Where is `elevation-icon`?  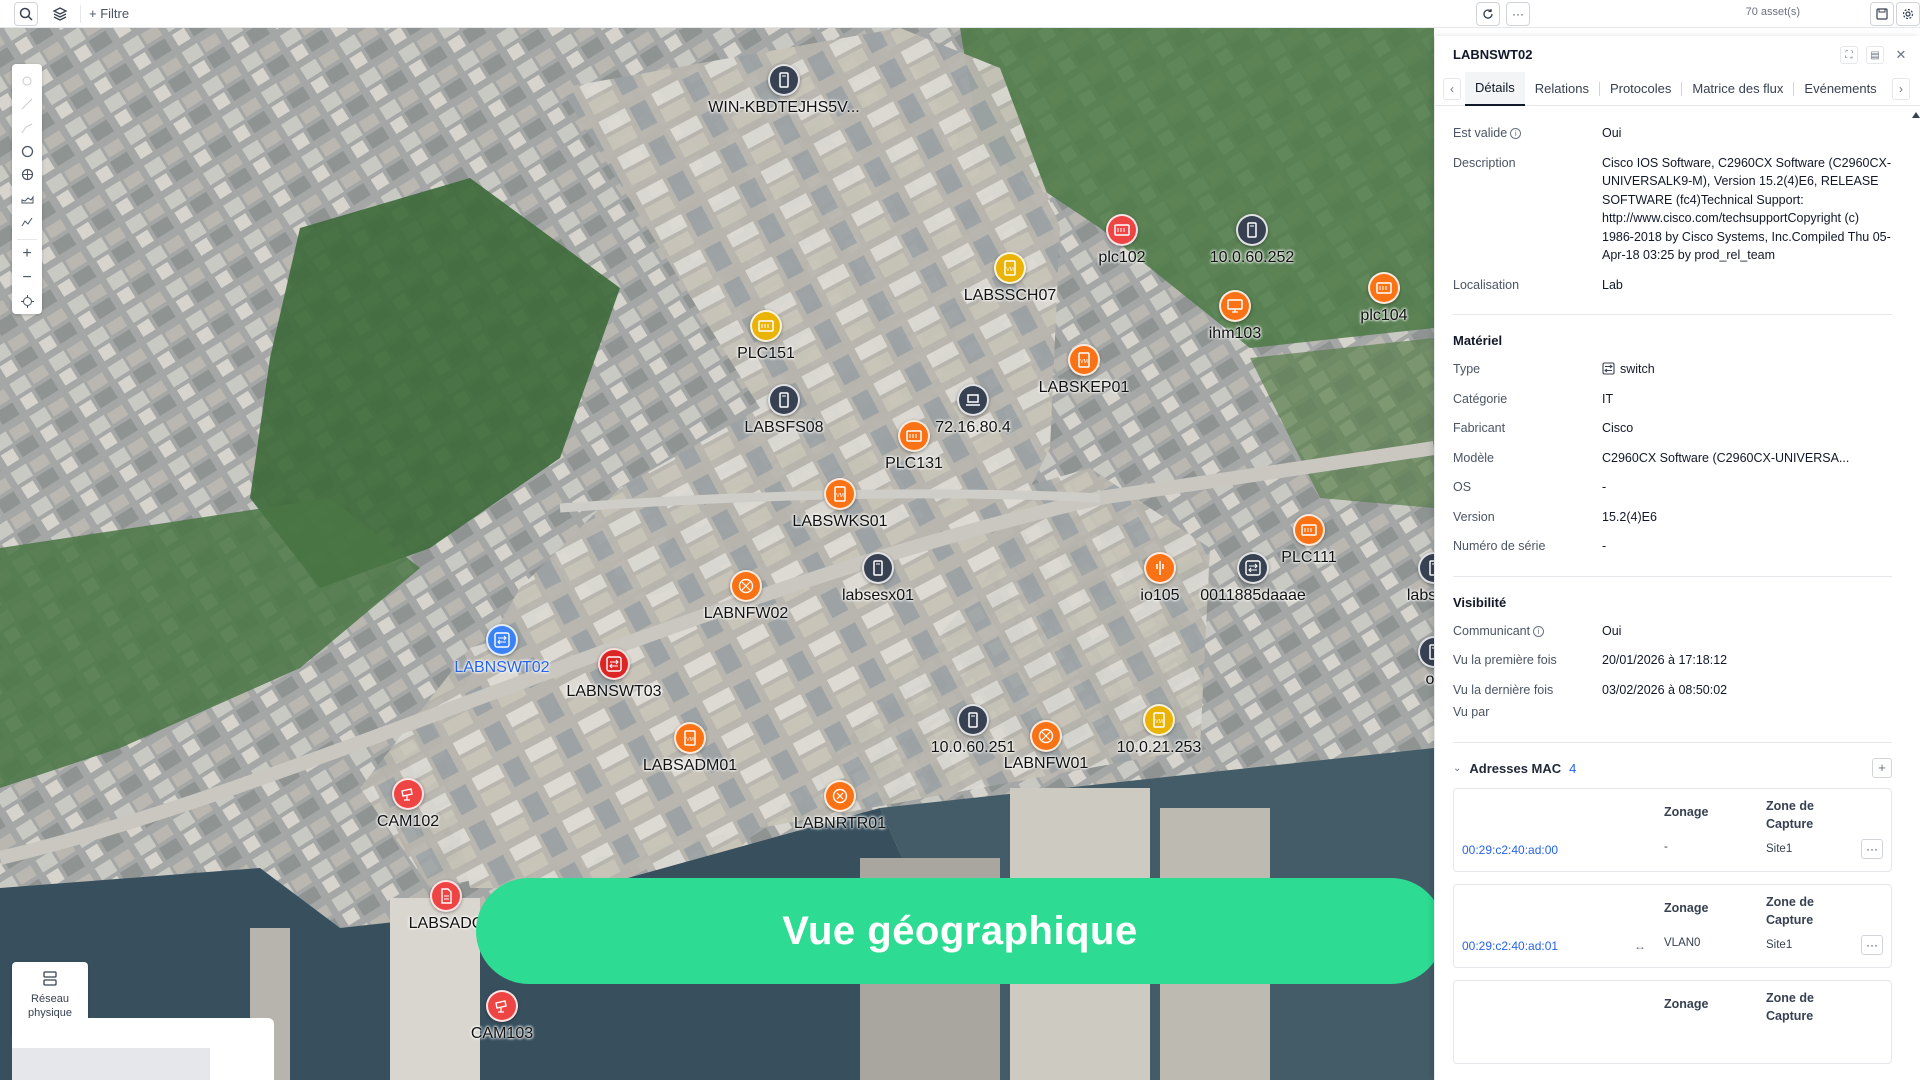
elevation-icon is located at coordinates (26, 222).